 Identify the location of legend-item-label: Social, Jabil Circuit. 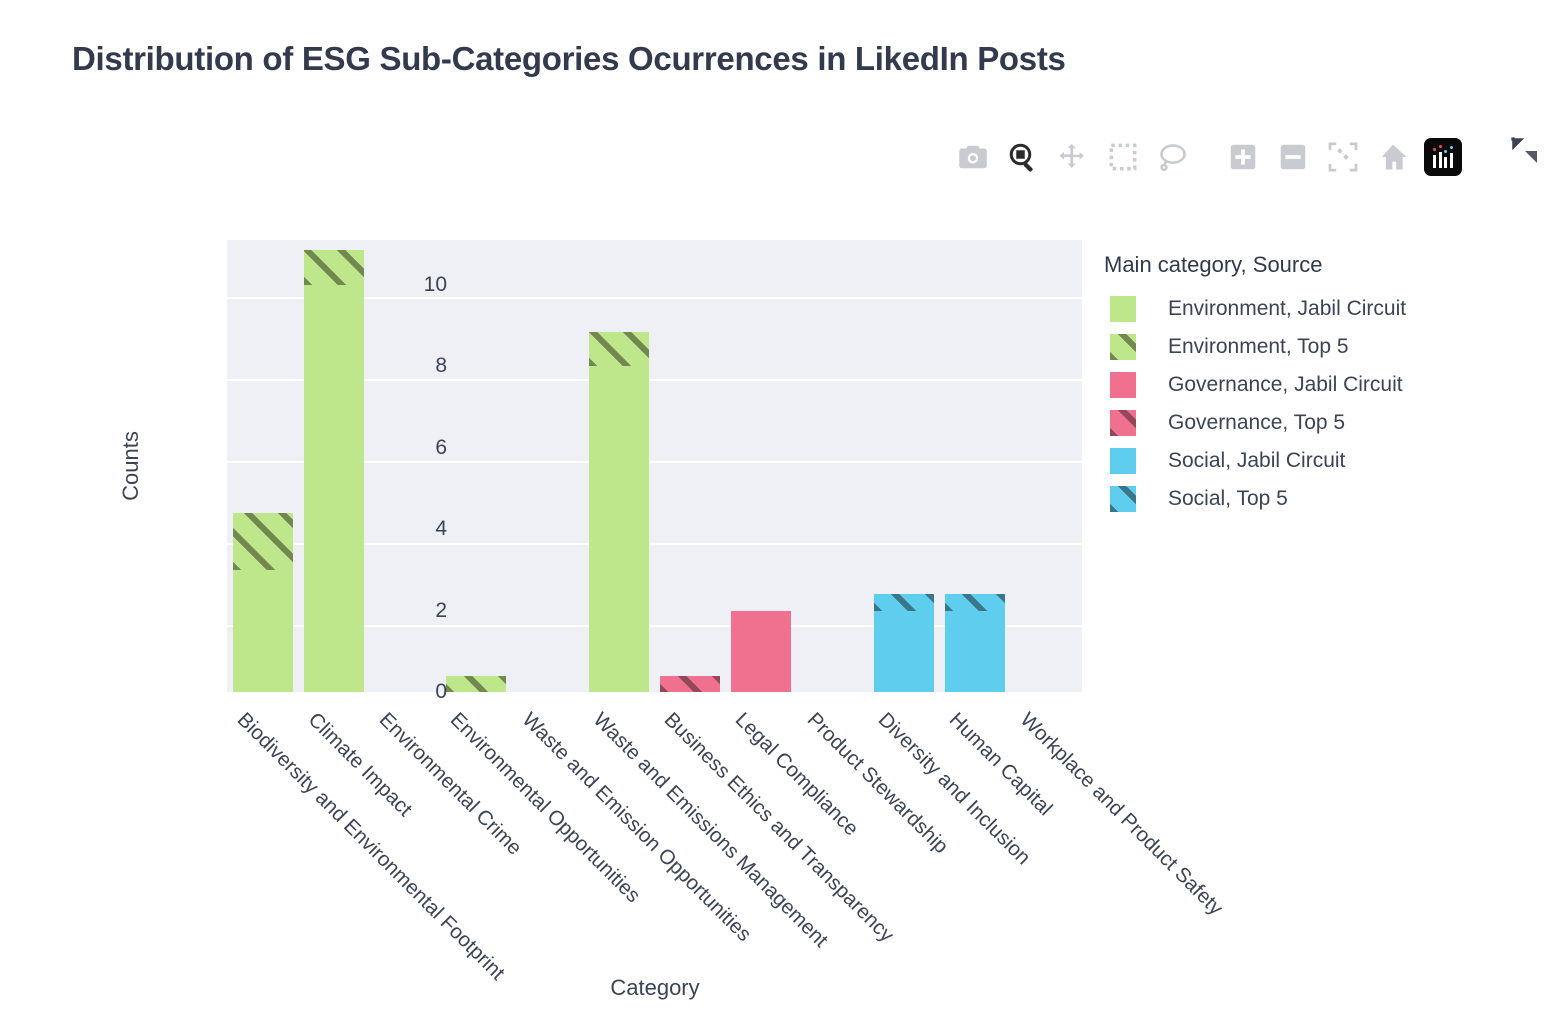
(1257, 460).